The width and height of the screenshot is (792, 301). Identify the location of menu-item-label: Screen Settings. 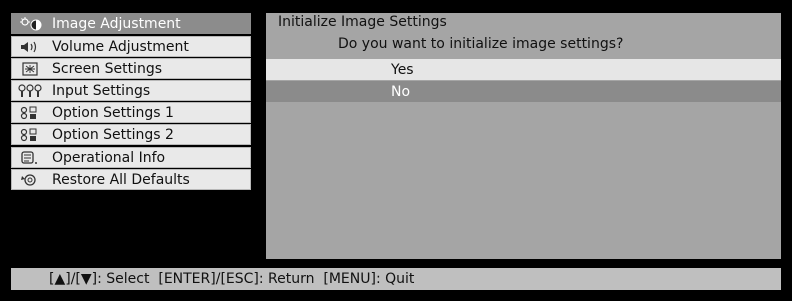
(107, 68).